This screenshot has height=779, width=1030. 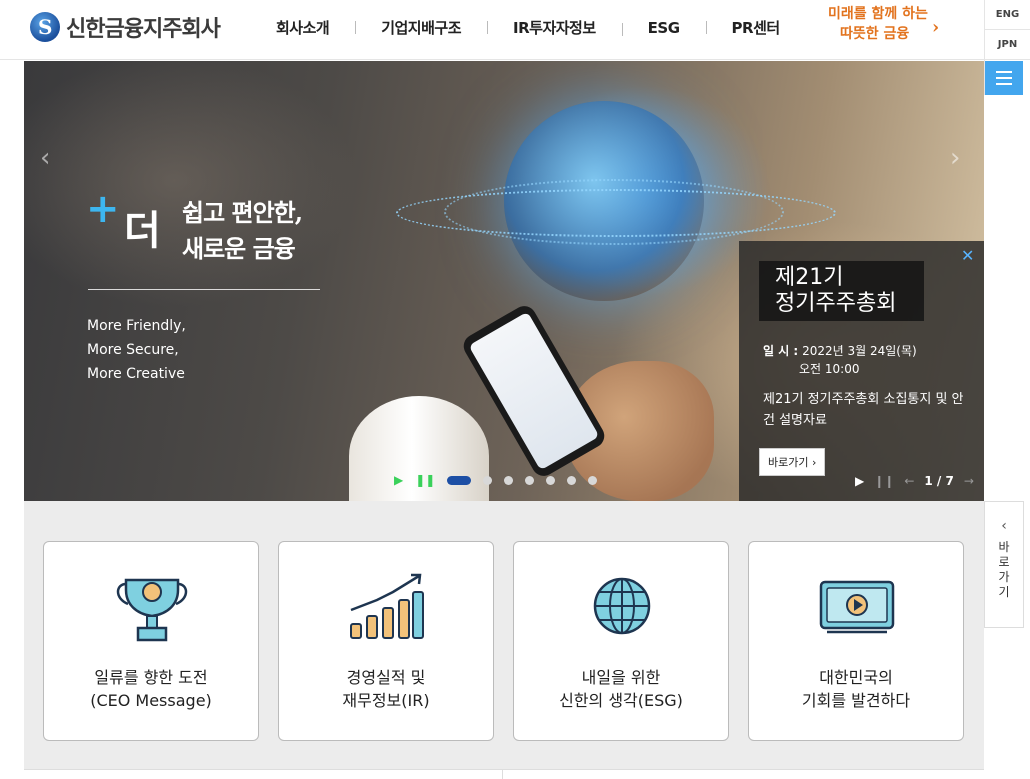 I want to click on card-label-line1: 대한민국의, so click(x=856, y=677).